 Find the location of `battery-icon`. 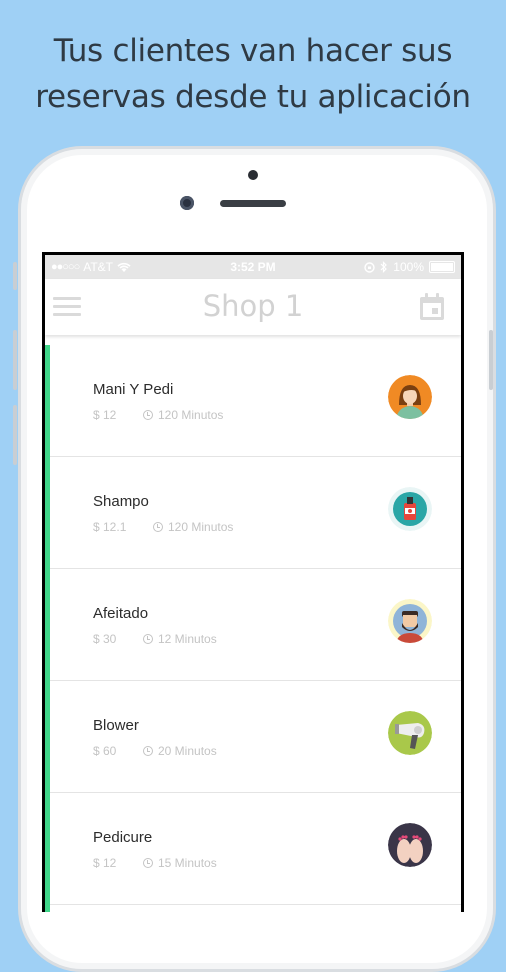

battery-icon is located at coordinates (442, 267).